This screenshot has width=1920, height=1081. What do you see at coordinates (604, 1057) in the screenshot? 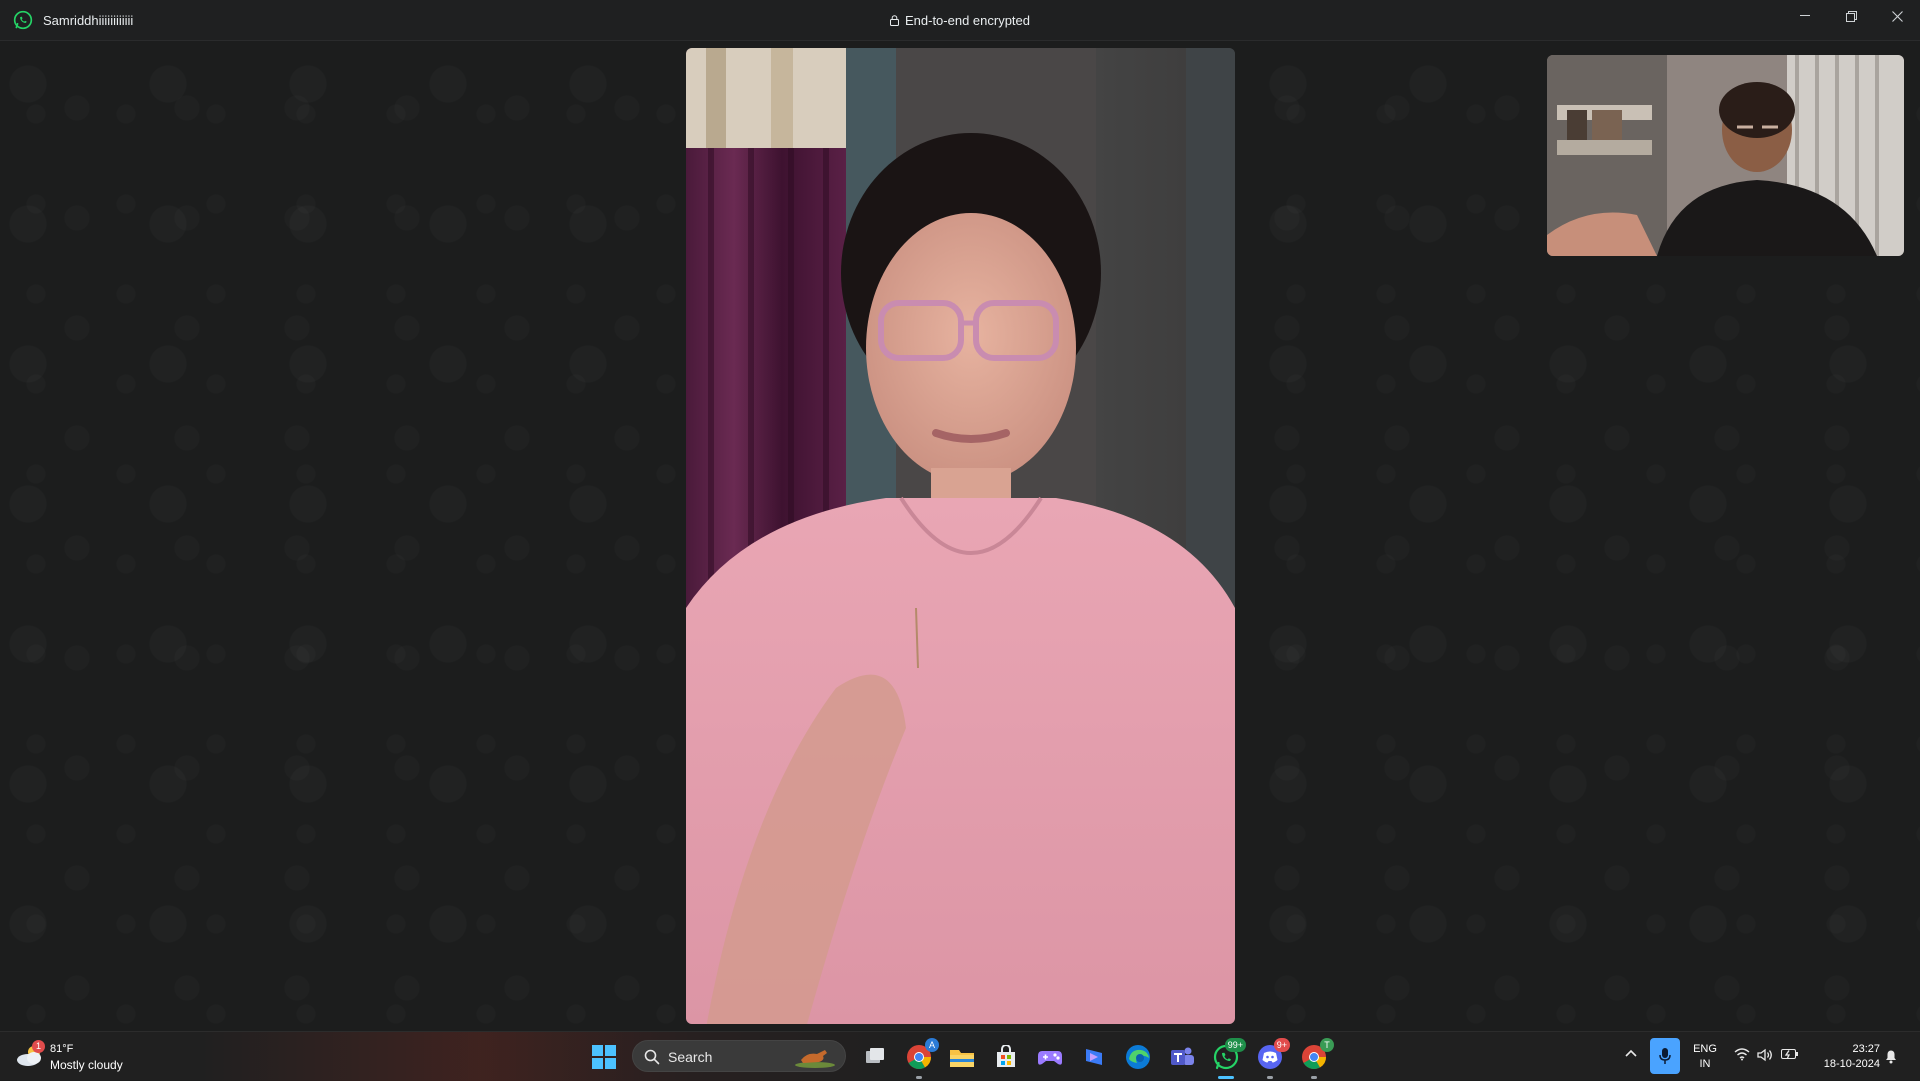
I see `start-button` at bounding box center [604, 1057].